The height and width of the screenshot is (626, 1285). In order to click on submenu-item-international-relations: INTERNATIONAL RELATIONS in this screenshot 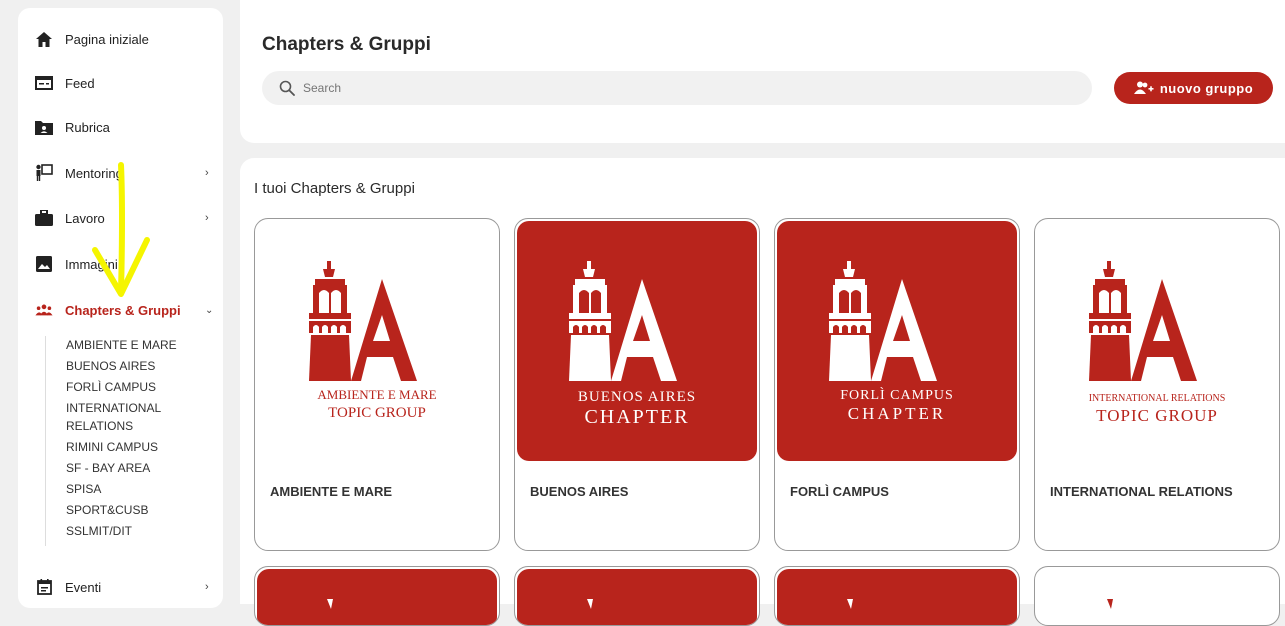, I will do `click(121, 417)`.